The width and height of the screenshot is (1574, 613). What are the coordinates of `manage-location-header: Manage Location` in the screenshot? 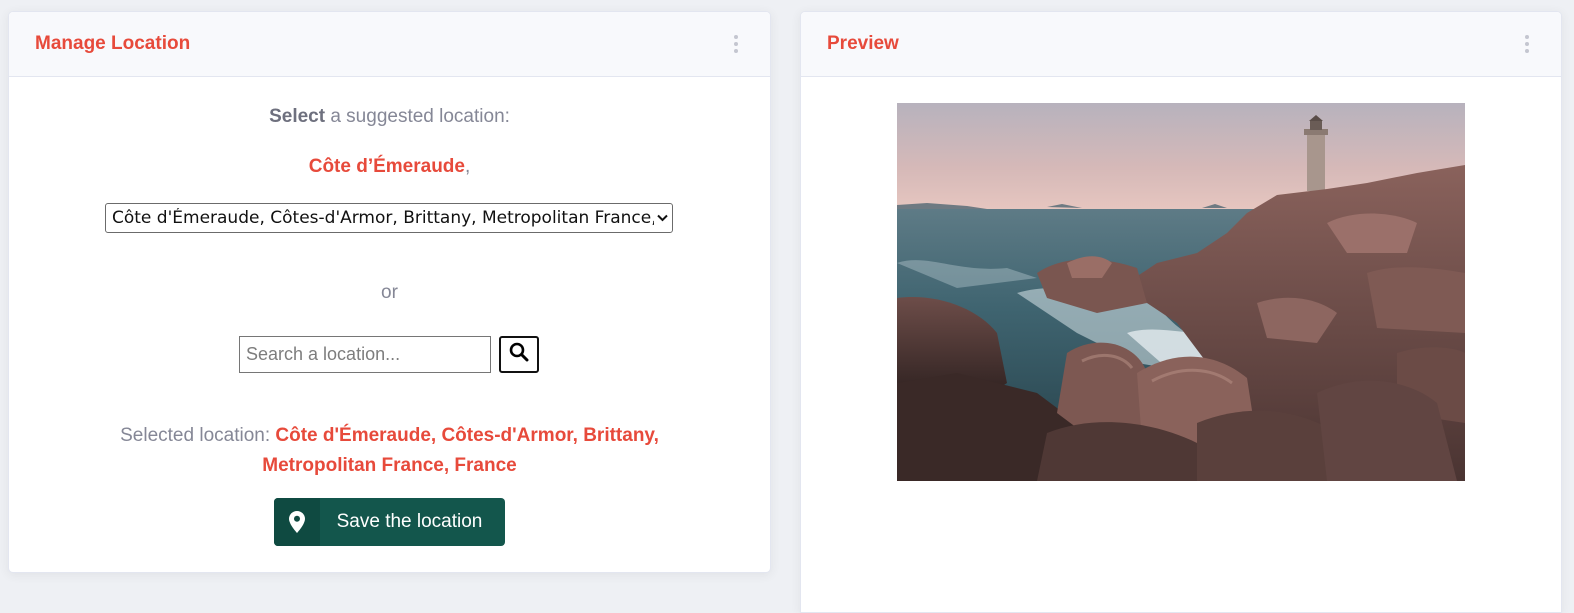 It's located at (389, 44).